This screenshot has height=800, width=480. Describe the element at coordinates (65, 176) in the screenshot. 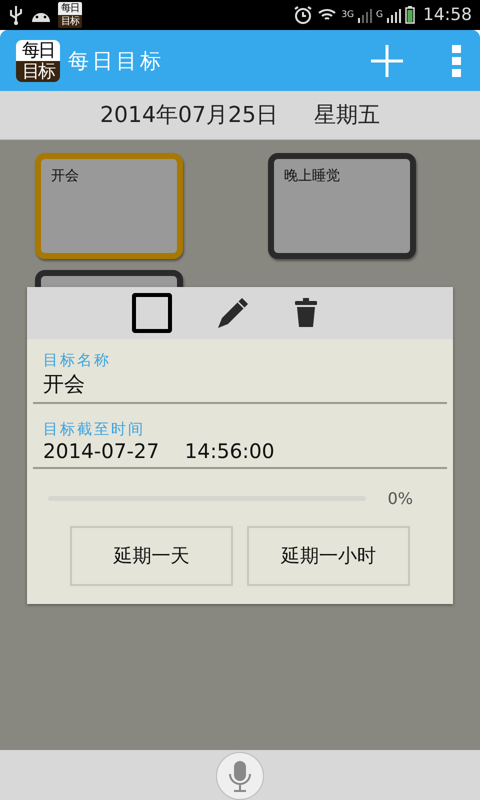

I see `goal-title: 开会` at that location.